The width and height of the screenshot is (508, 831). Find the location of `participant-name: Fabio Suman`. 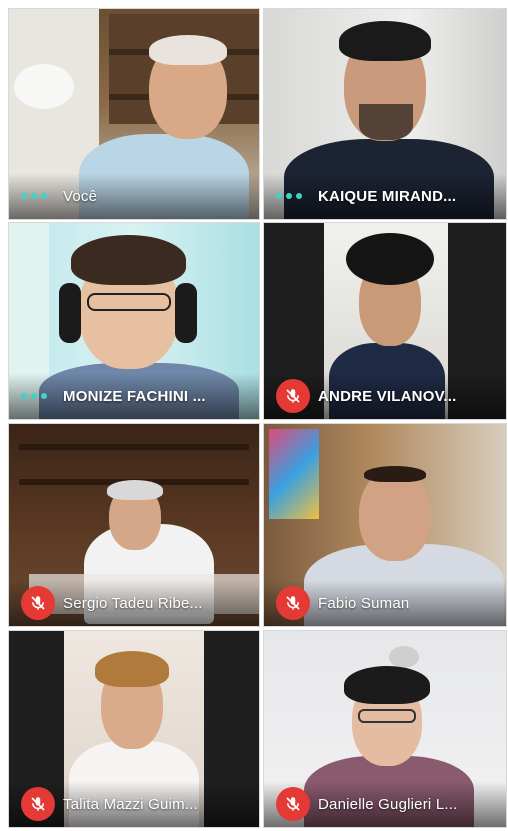

participant-name: Fabio Suman is located at coordinates (364, 603).